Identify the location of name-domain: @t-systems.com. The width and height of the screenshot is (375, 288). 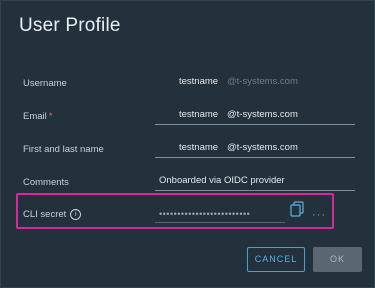
(262, 147).